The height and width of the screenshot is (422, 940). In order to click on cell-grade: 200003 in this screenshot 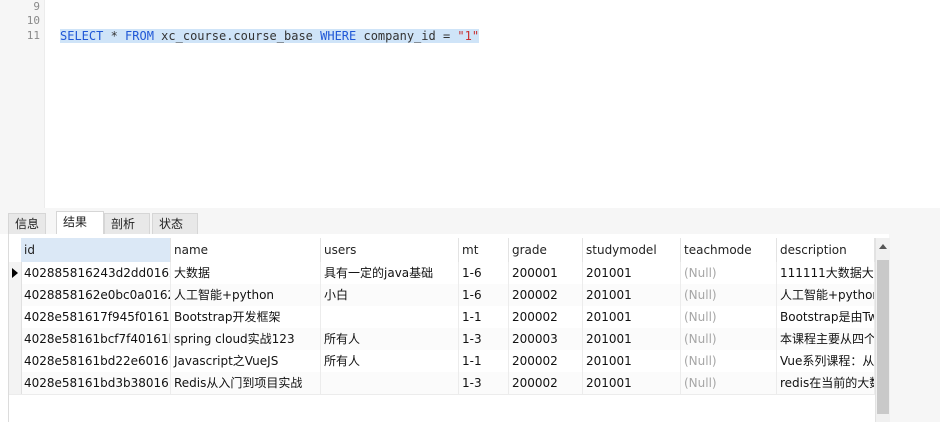, I will do `click(546, 339)`.